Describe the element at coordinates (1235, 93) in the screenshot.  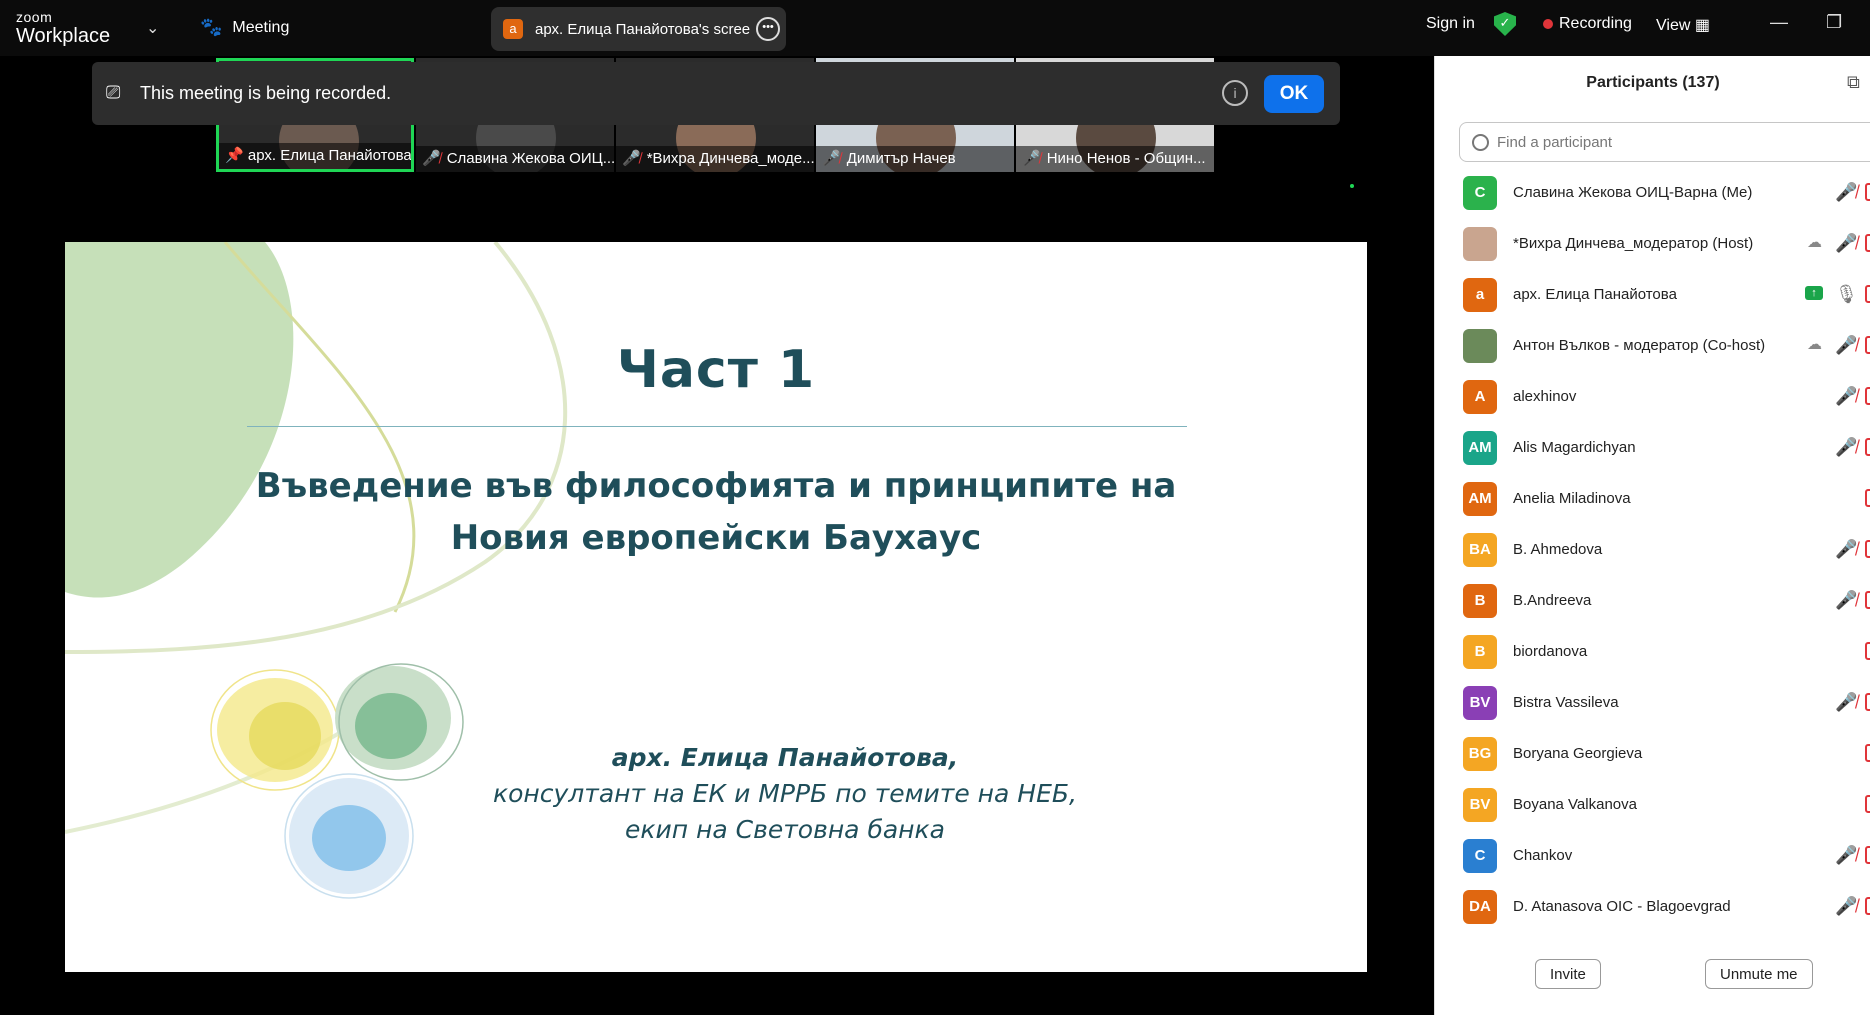
I see `info-icon: i` at that location.